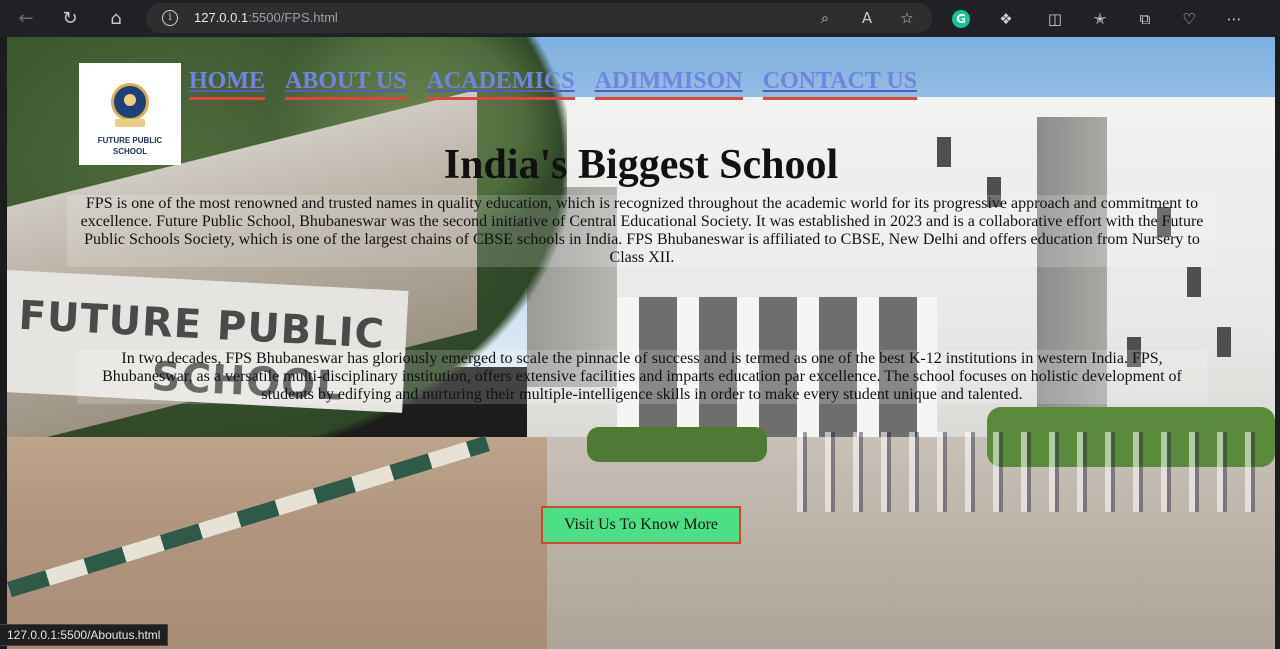 The image size is (1280, 649). I want to click on signboard-line1: FUTURE PUBLIC, so click(201, 325).